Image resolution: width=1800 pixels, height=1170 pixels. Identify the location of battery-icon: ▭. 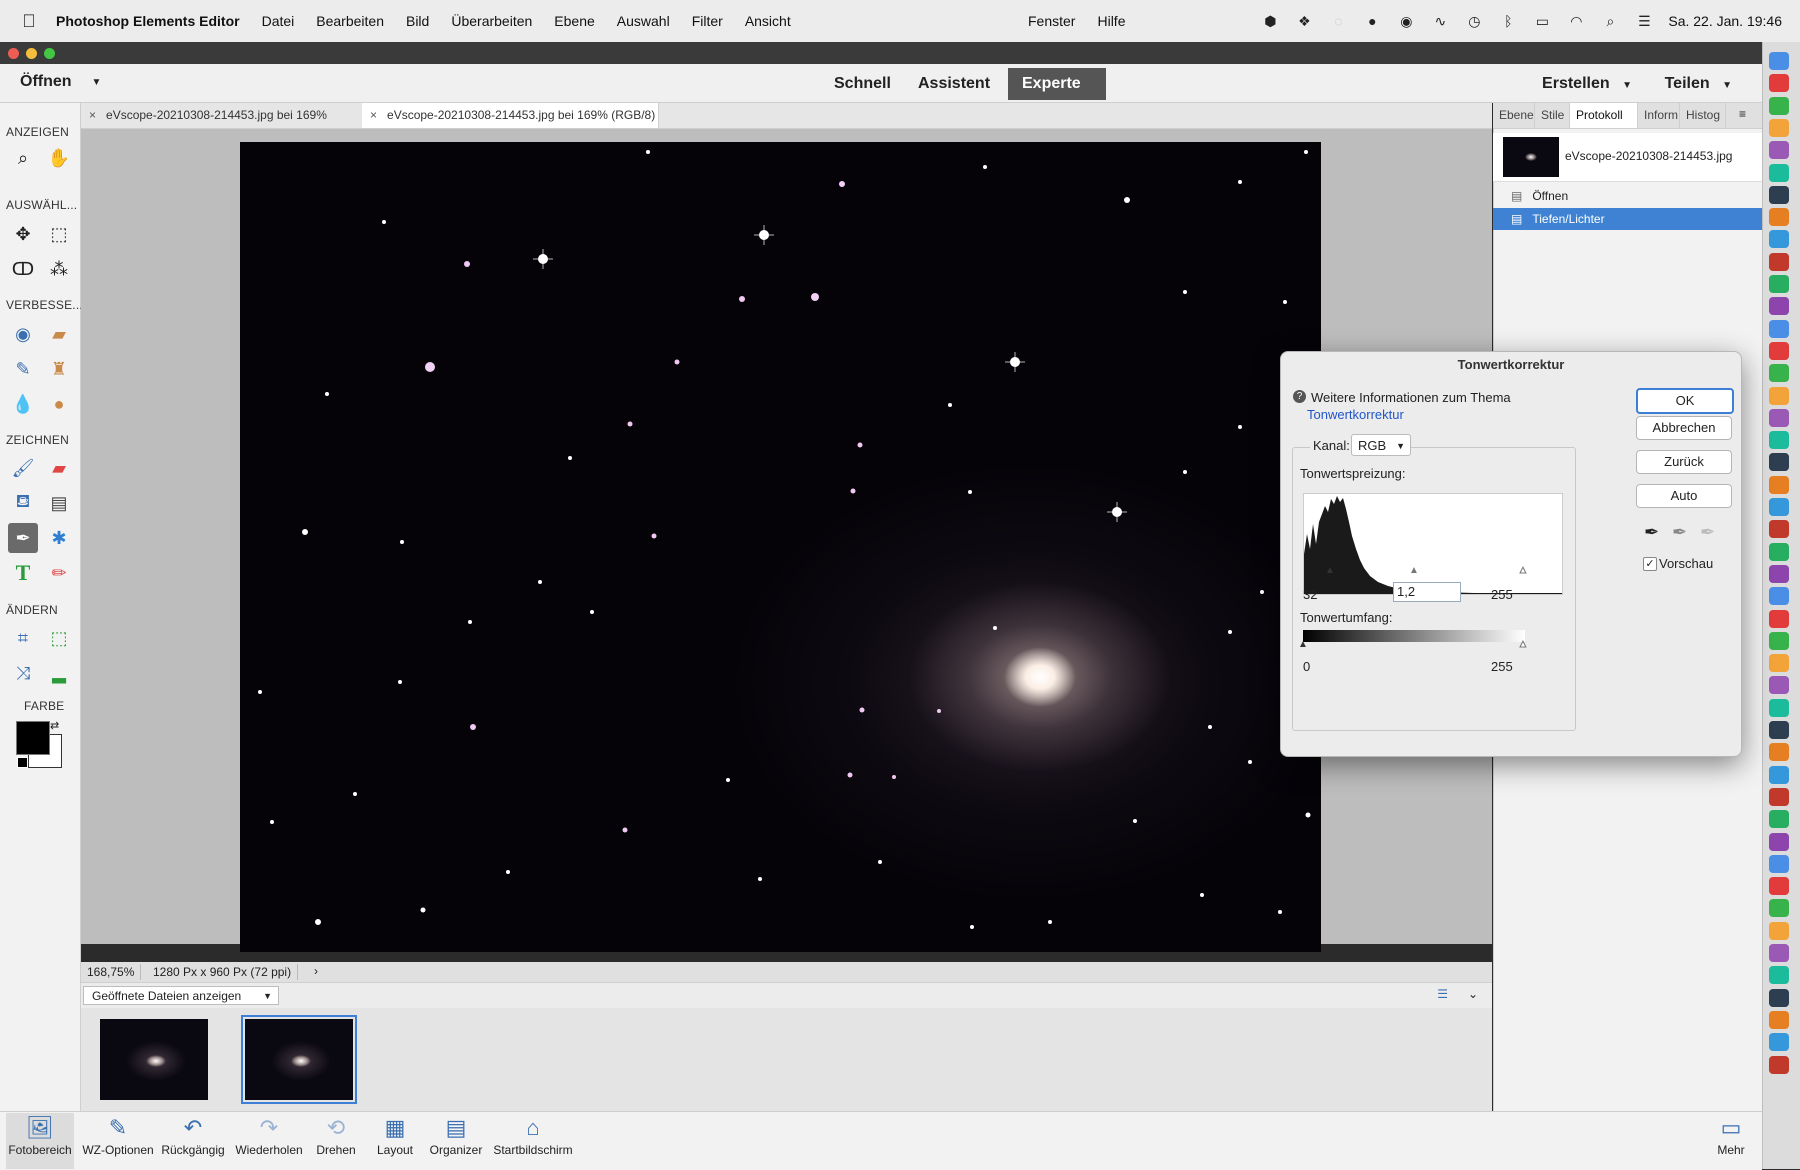
(1542, 21).